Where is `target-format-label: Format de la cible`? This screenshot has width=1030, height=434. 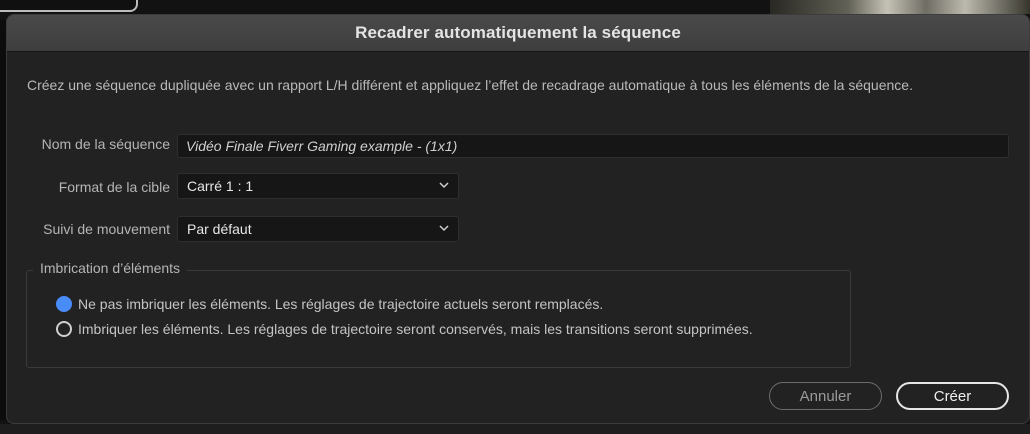
target-format-label: Format de la cible is located at coordinates (114, 187).